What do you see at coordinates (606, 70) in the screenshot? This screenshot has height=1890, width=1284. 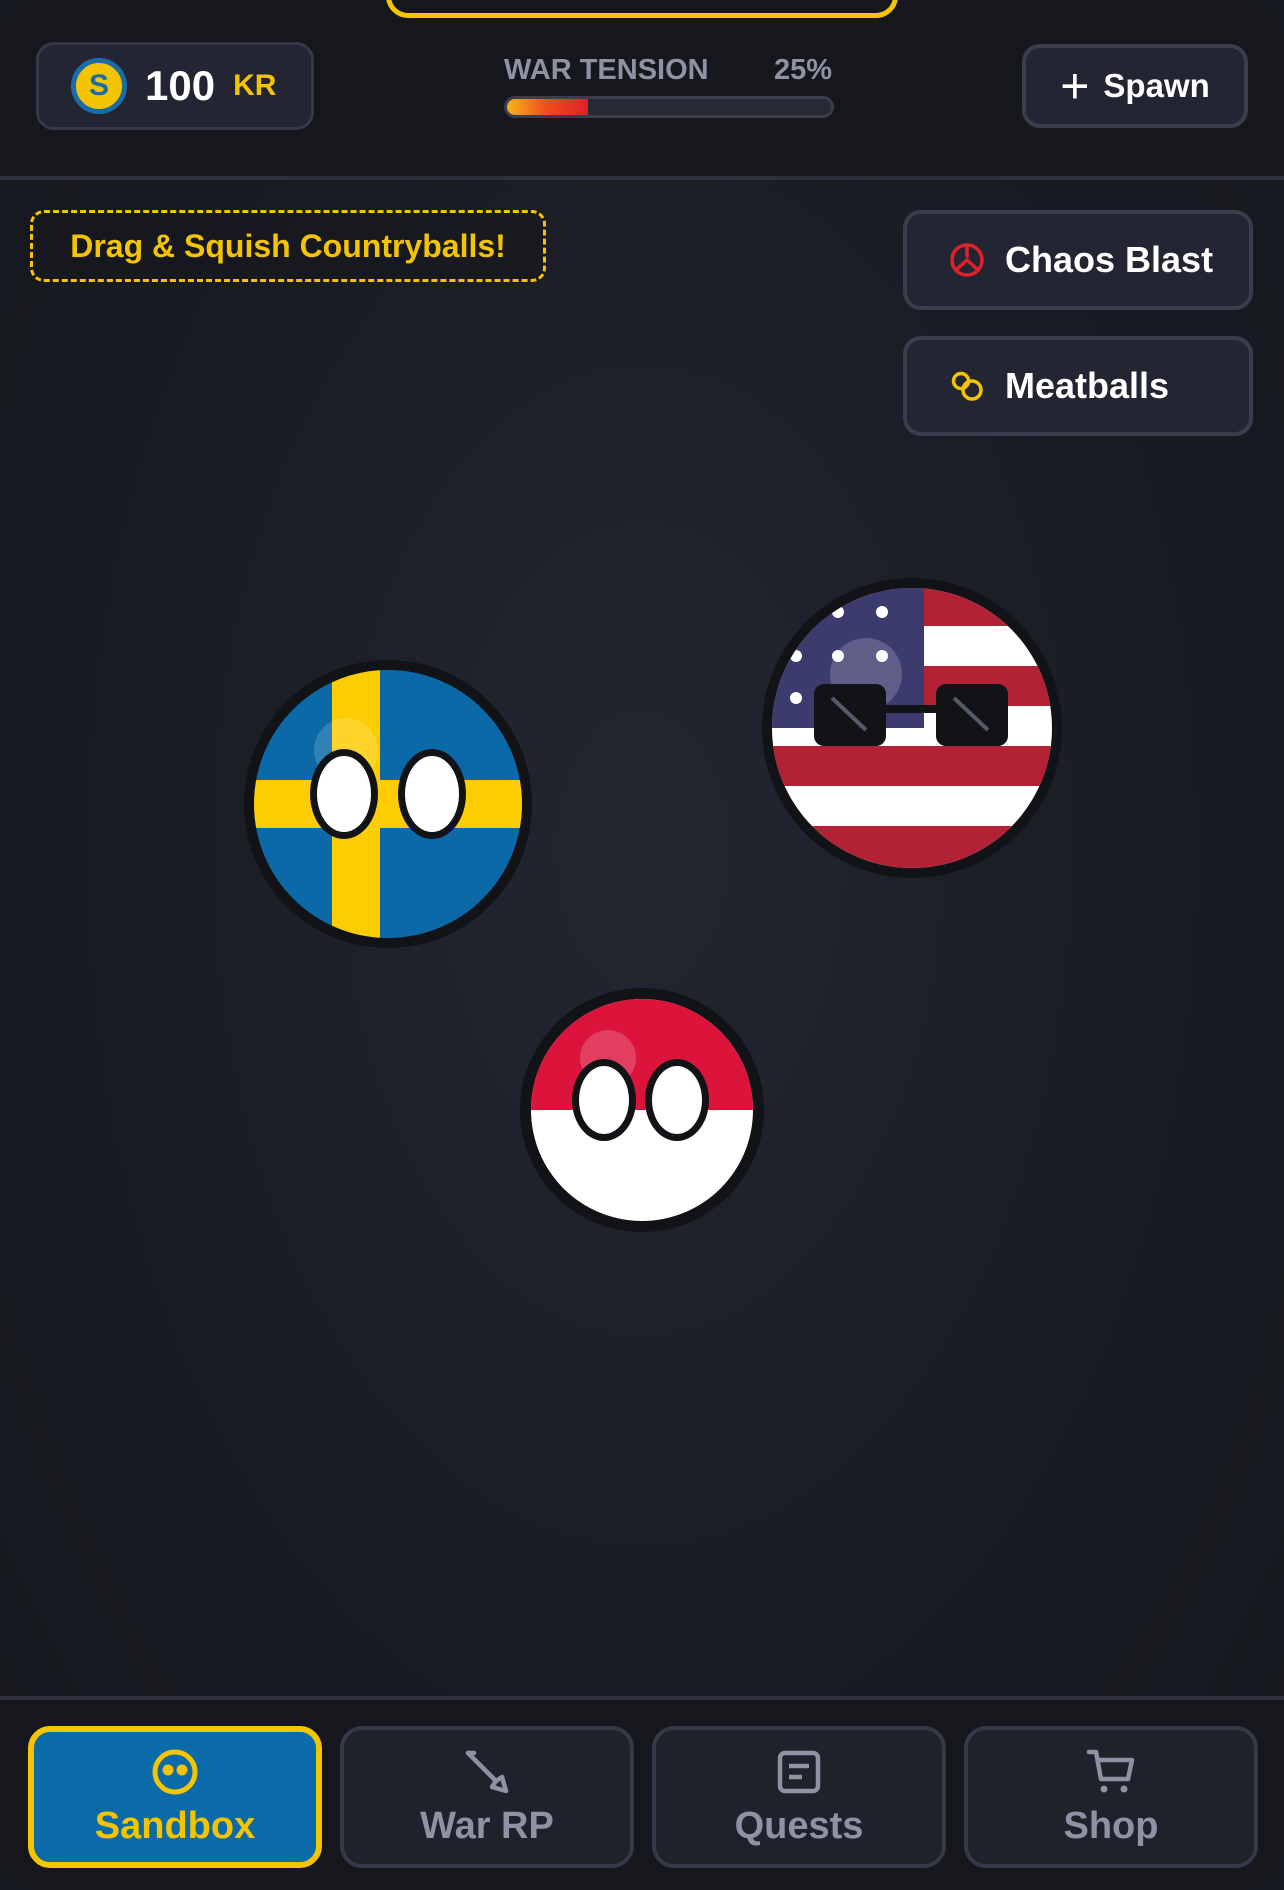 I see `war-tension-label: WAR TENSION` at bounding box center [606, 70].